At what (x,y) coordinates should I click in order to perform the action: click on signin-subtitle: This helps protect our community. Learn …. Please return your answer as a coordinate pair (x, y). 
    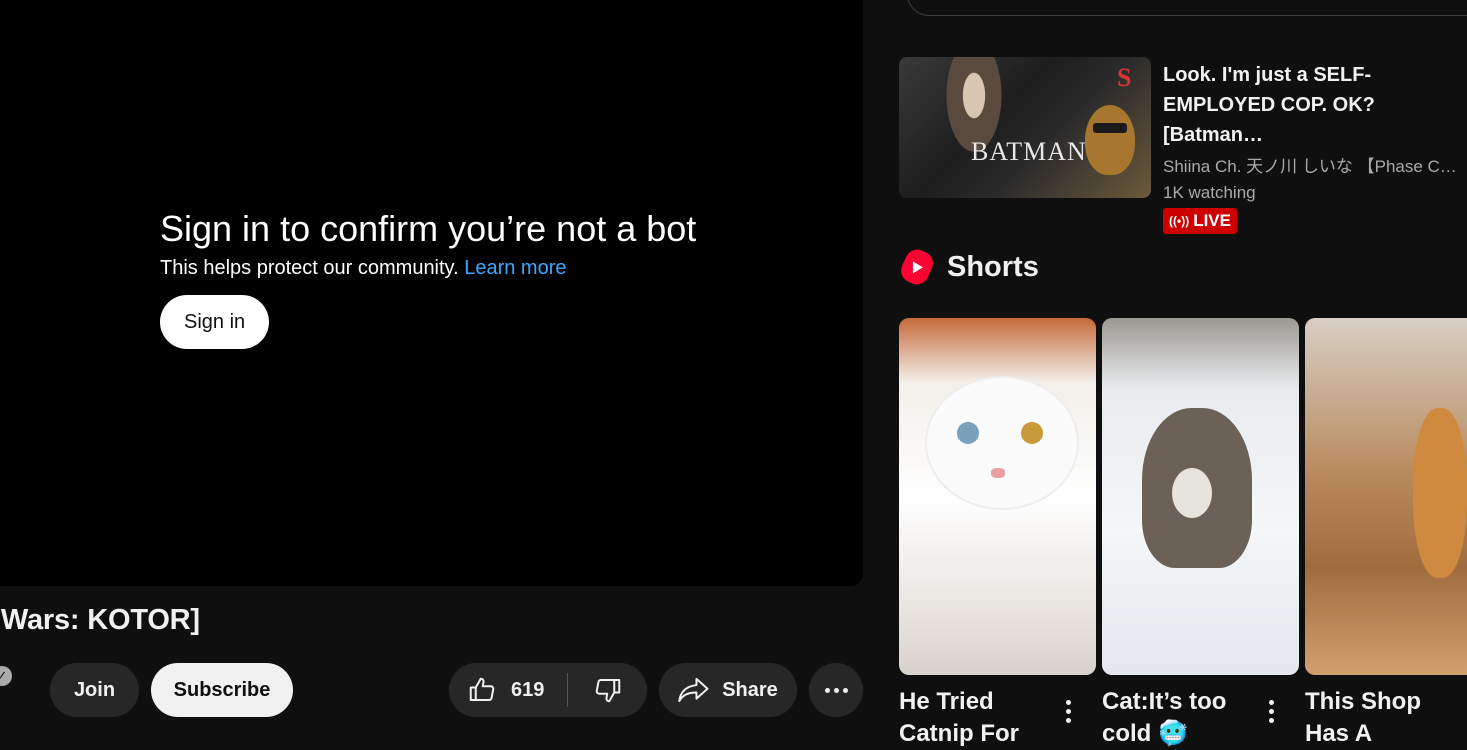
    Looking at the image, I should click on (428, 268).